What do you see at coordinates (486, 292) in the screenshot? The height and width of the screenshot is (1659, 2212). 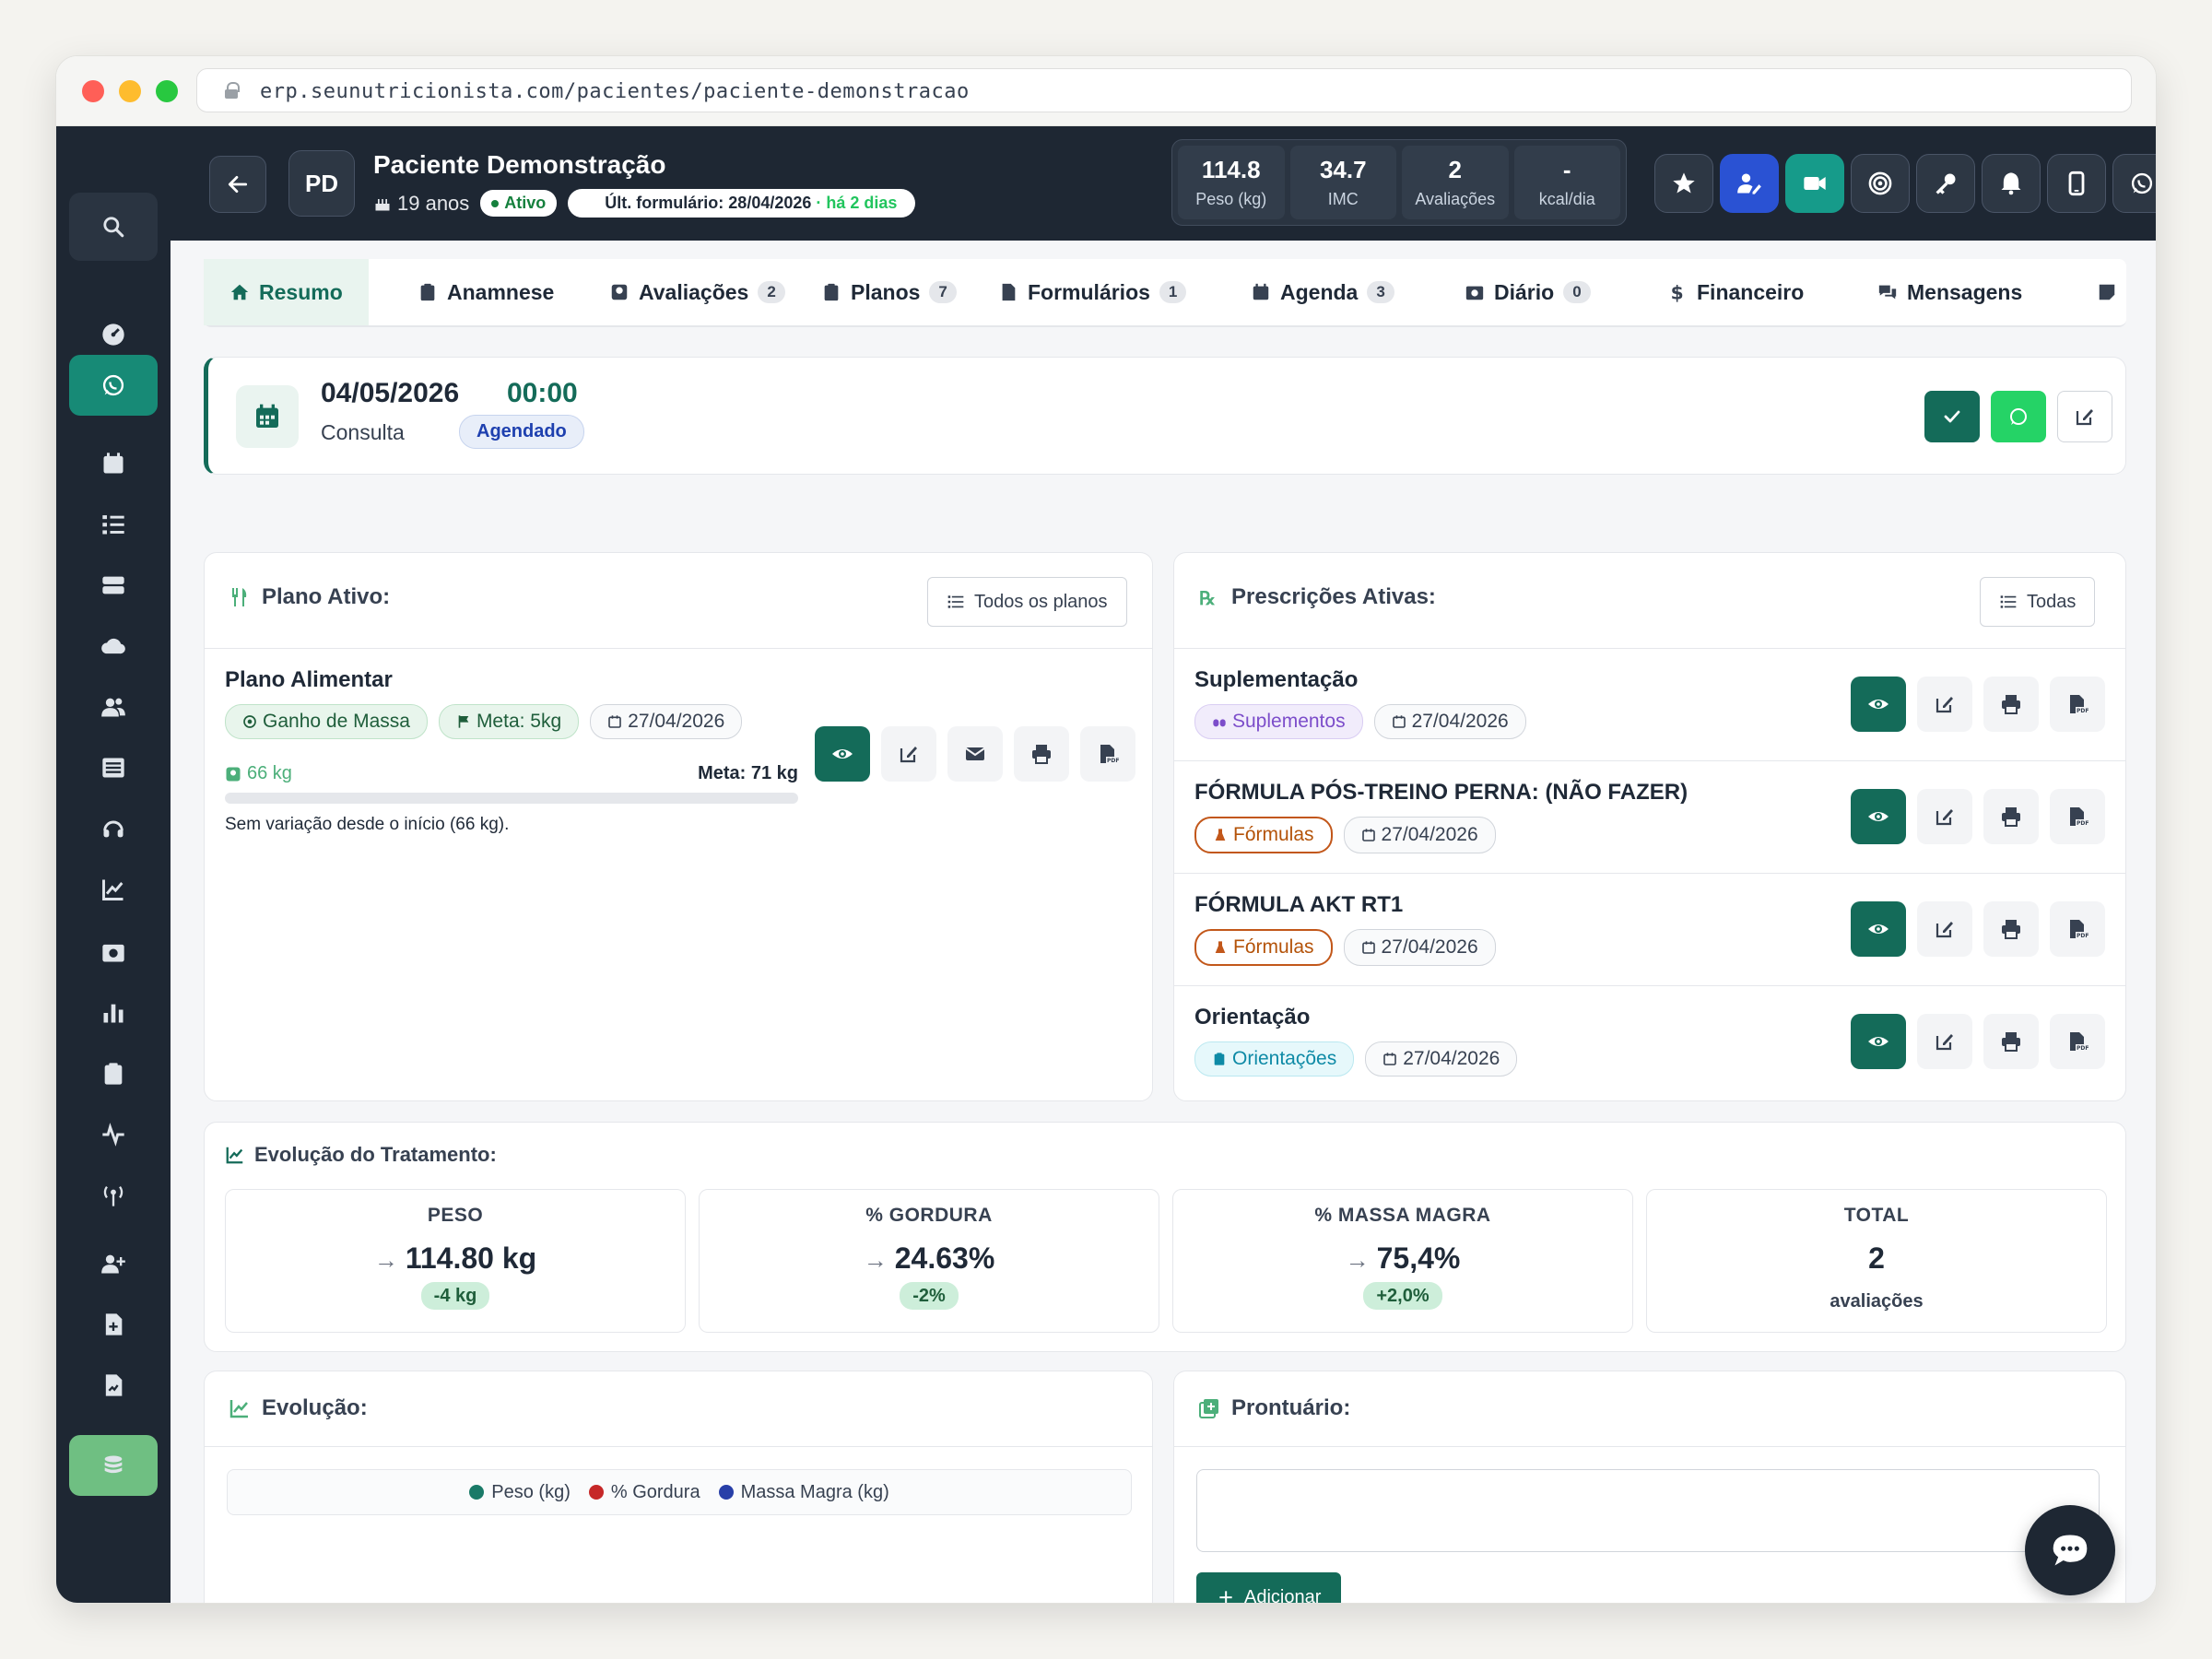 I see `tab-anamnese: Anamnese` at bounding box center [486, 292].